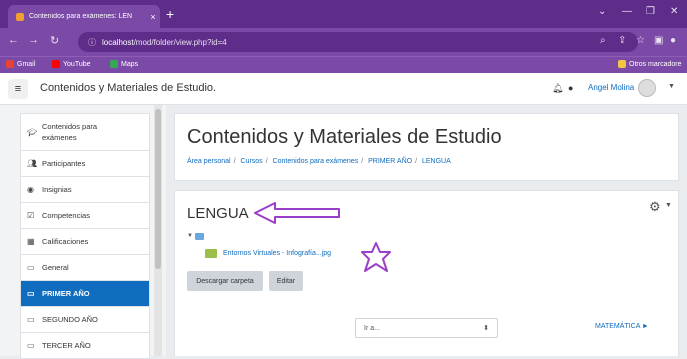 This screenshot has height=359, width=687. What do you see at coordinates (671, 86) in the screenshot?
I see `user-menu-caret-icon: ▼` at bounding box center [671, 86].